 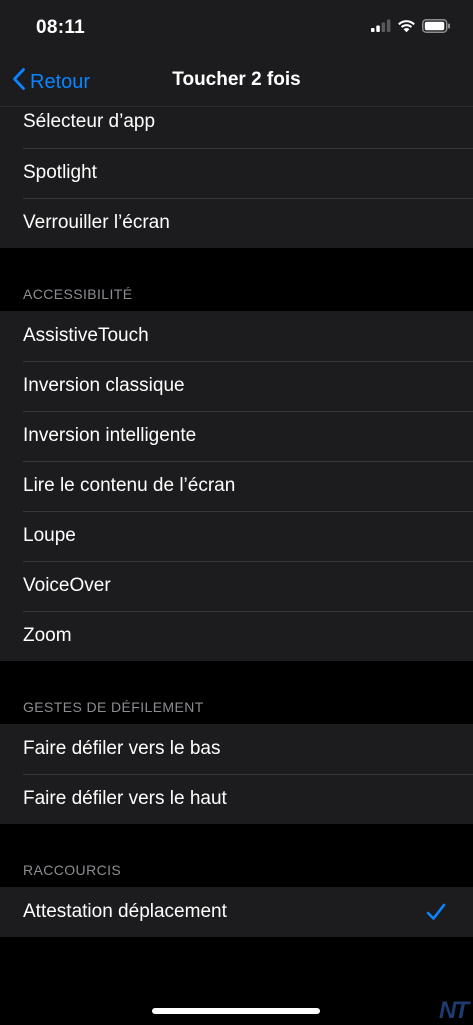 I want to click on list-item-label: Faire défiler vers le haut, so click(x=125, y=798).